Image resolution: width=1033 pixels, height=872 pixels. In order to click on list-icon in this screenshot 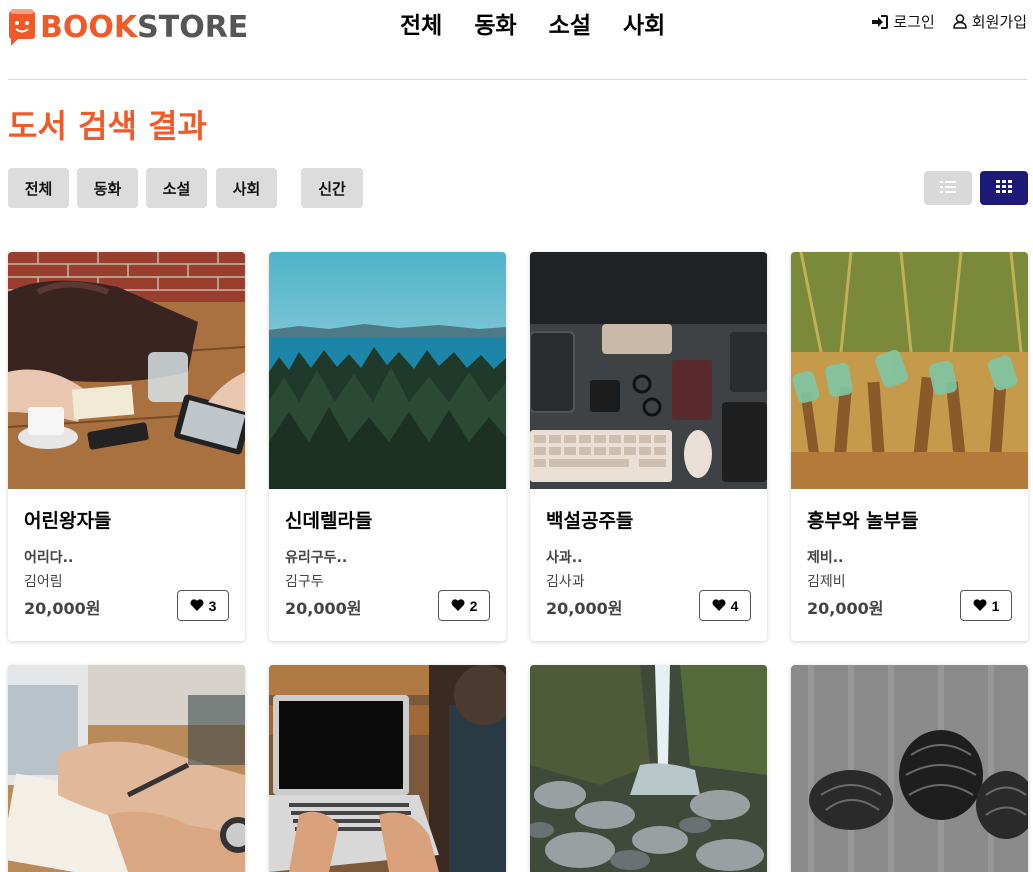, I will do `click(948, 188)`.